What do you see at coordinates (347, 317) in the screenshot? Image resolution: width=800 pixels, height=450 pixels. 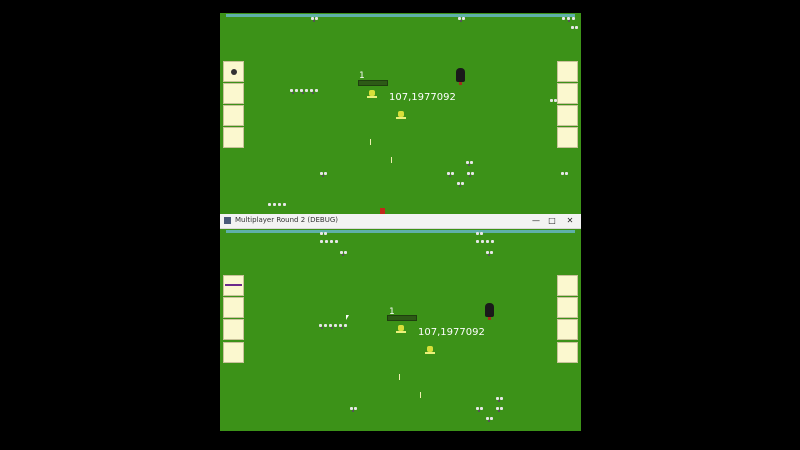 I see `mouse-cursor-icon` at bounding box center [347, 317].